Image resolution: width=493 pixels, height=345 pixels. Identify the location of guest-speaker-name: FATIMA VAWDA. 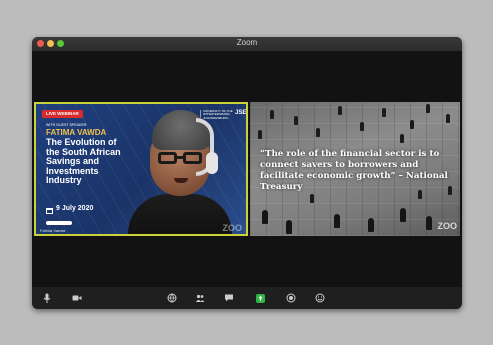
(76, 132).